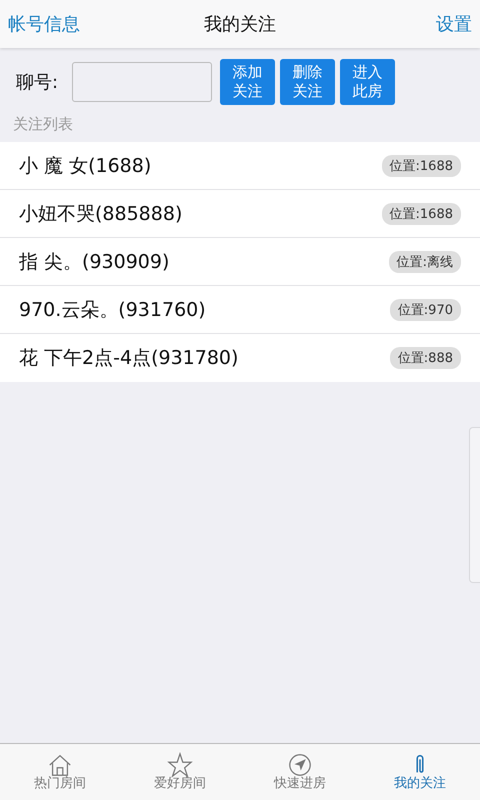  I want to click on tab: 快速进房, so click(300, 772).